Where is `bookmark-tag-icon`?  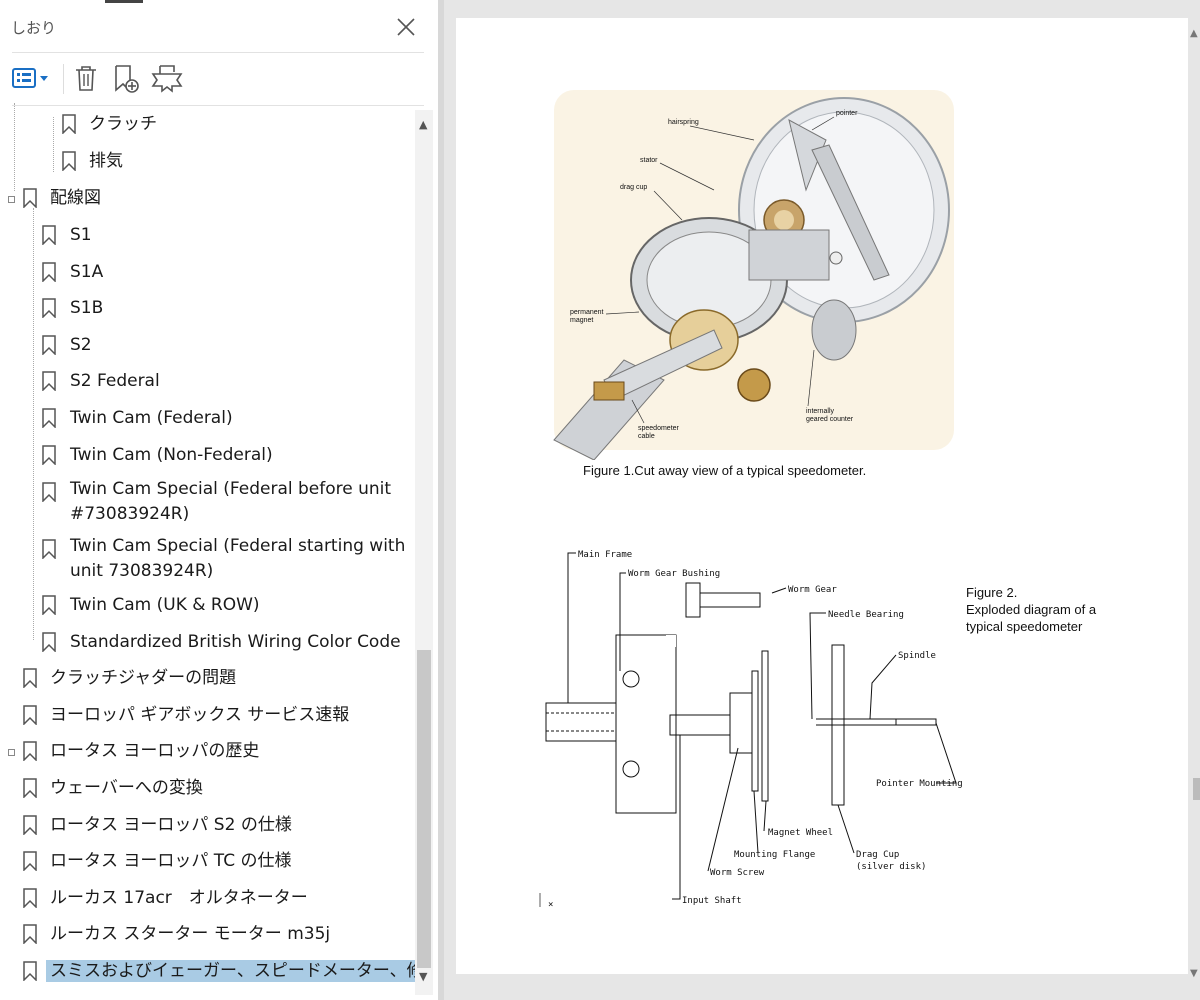
bookmark-tag-icon is located at coordinates (167, 79).